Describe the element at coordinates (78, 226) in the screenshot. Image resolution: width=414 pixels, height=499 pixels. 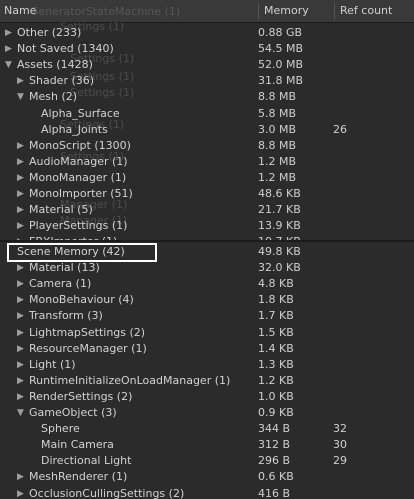
I see `row-label: PlayerSettings (1)` at that location.